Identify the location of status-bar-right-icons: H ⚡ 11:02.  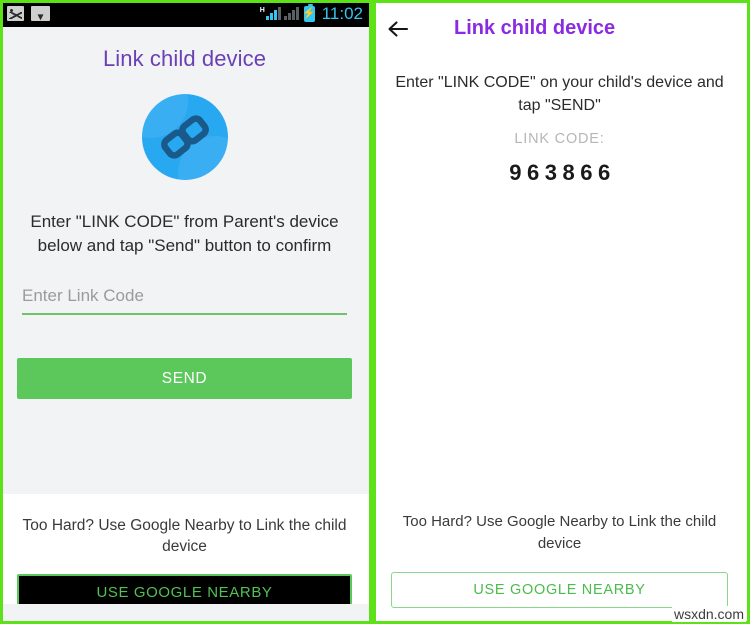
(311, 13).